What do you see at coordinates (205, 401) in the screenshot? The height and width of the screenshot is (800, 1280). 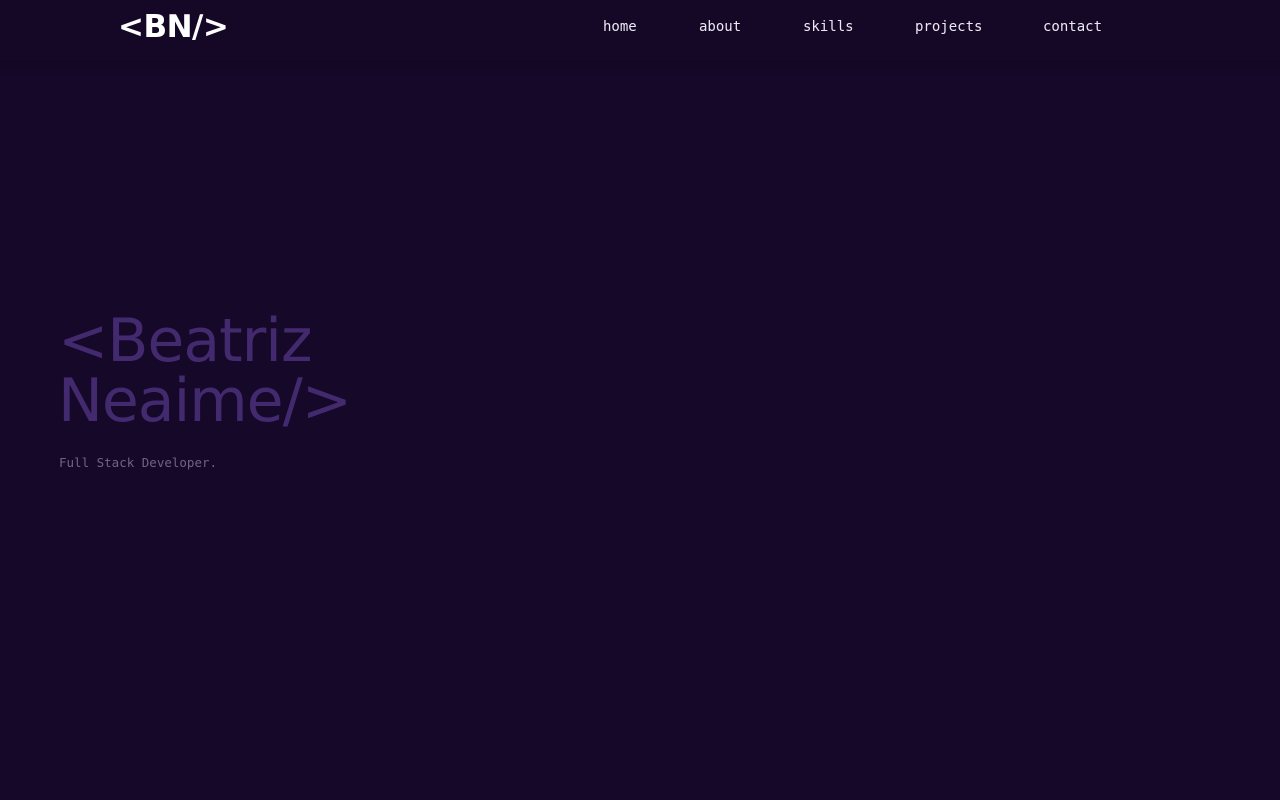 I see `hero-title-line-2: Neaime/>` at bounding box center [205, 401].